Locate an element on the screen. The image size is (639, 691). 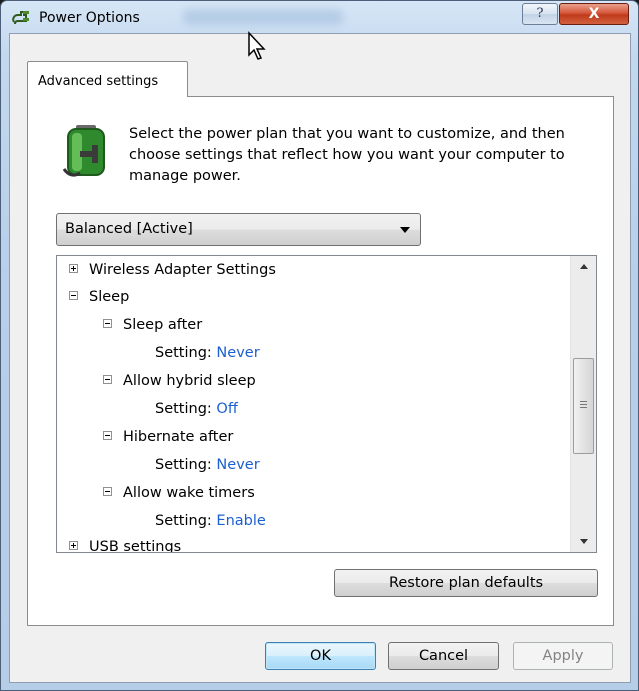
tree-item-label: Wireless Adapter Settings is located at coordinates (182, 270).